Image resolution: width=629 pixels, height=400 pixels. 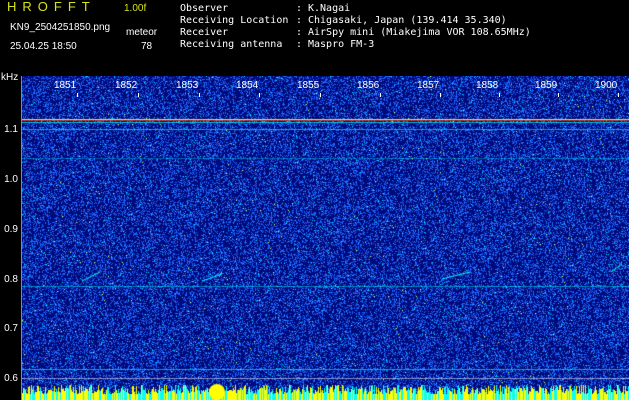 I want to click on y-label-1-1: 1.1, so click(x=11, y=129).